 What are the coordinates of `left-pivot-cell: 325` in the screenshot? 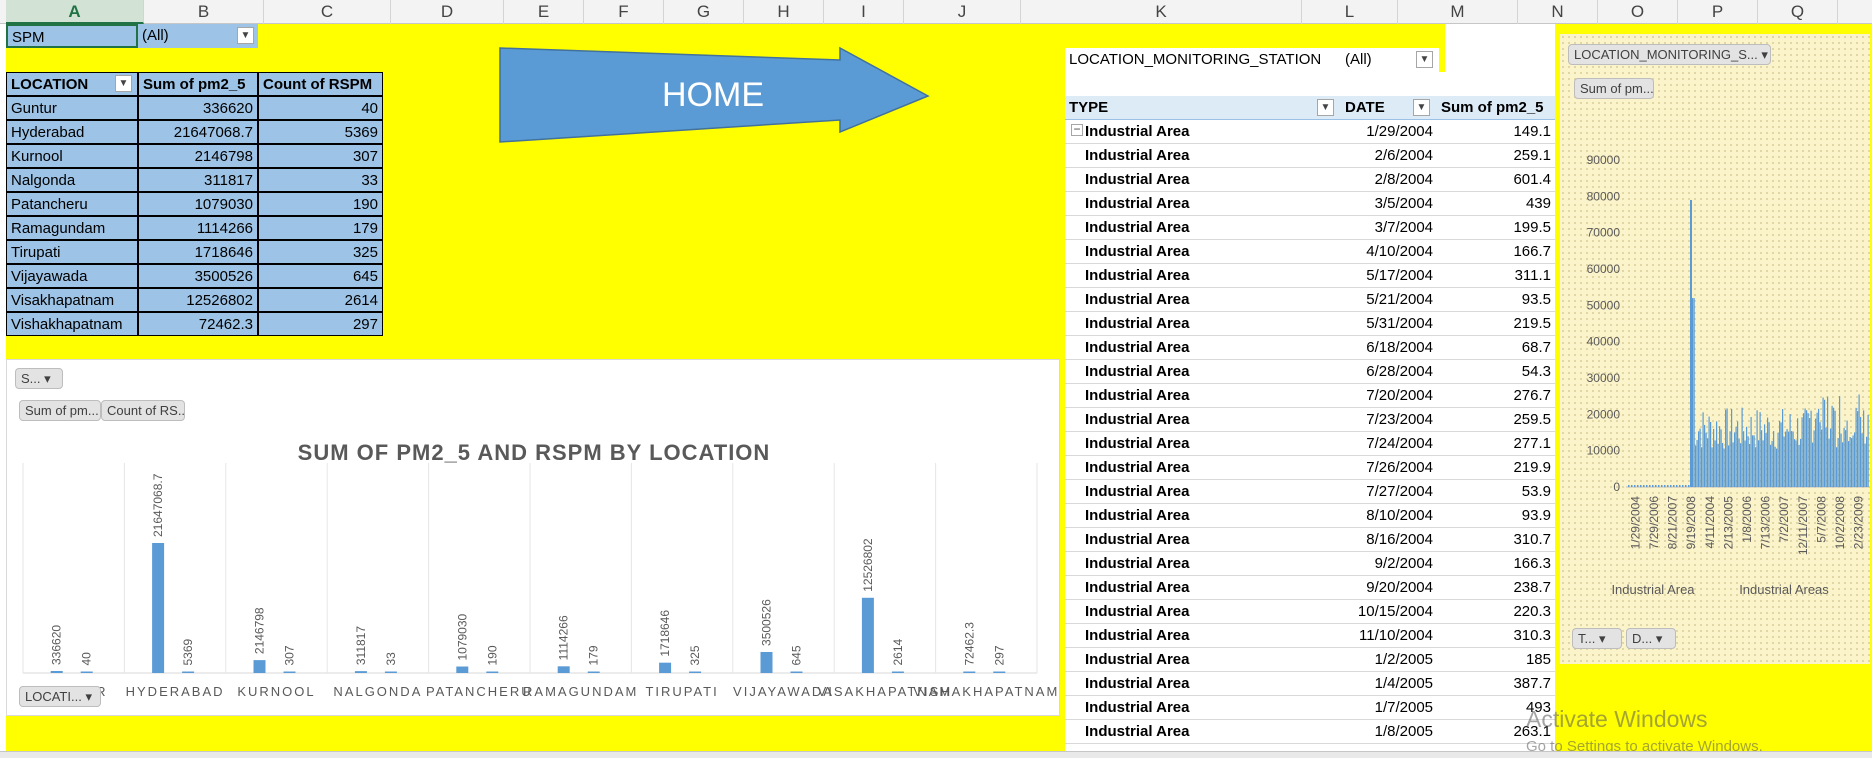 It's located at (320, 252).